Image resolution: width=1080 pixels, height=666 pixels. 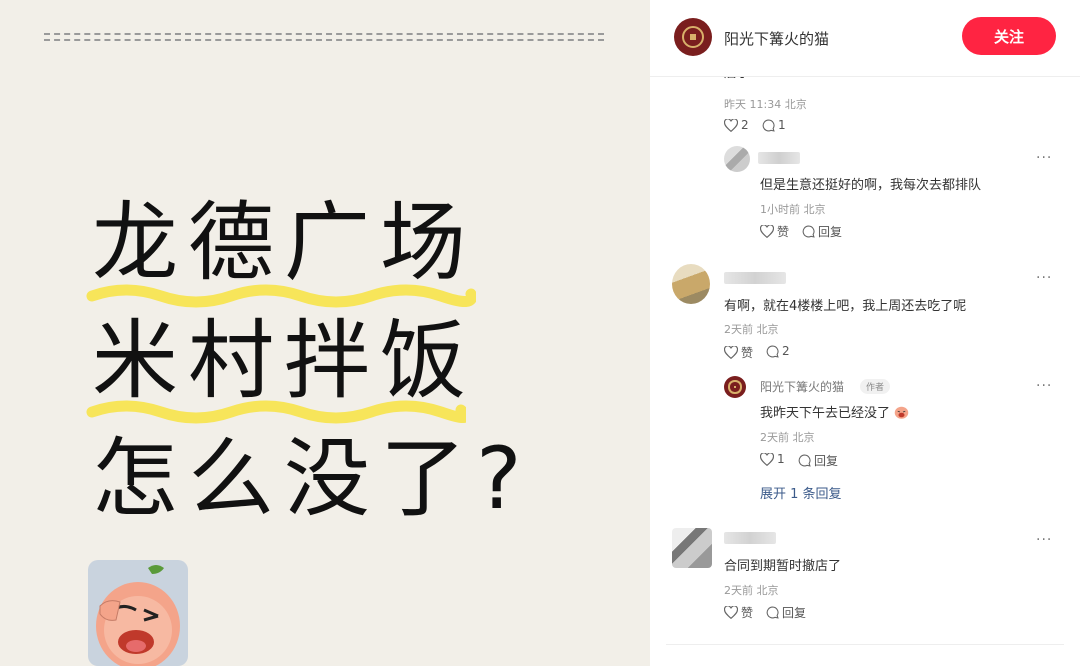 What do you see at coordinates (1009, 36) in the screenshot?
I see `follow-button: 关注` at bounding box center [1009, 36].